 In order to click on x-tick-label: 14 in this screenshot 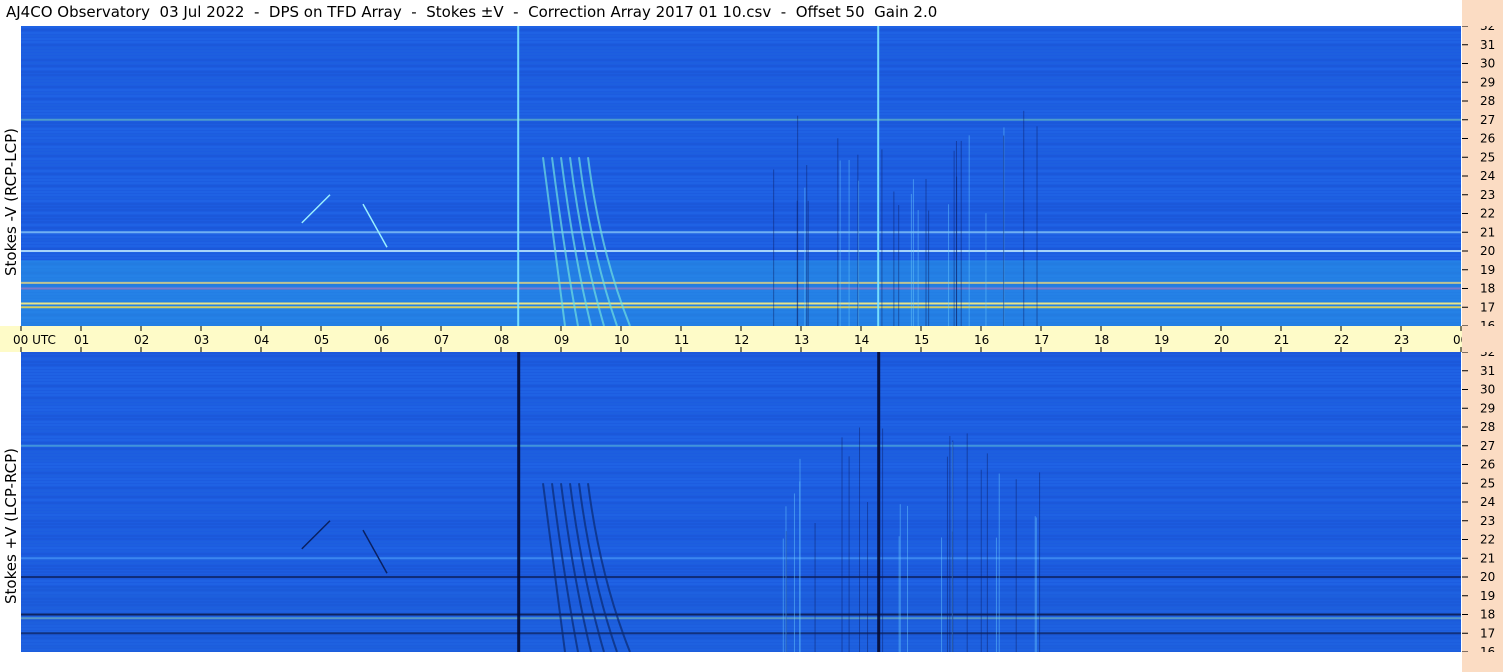, I will do `click(861, 340)`.